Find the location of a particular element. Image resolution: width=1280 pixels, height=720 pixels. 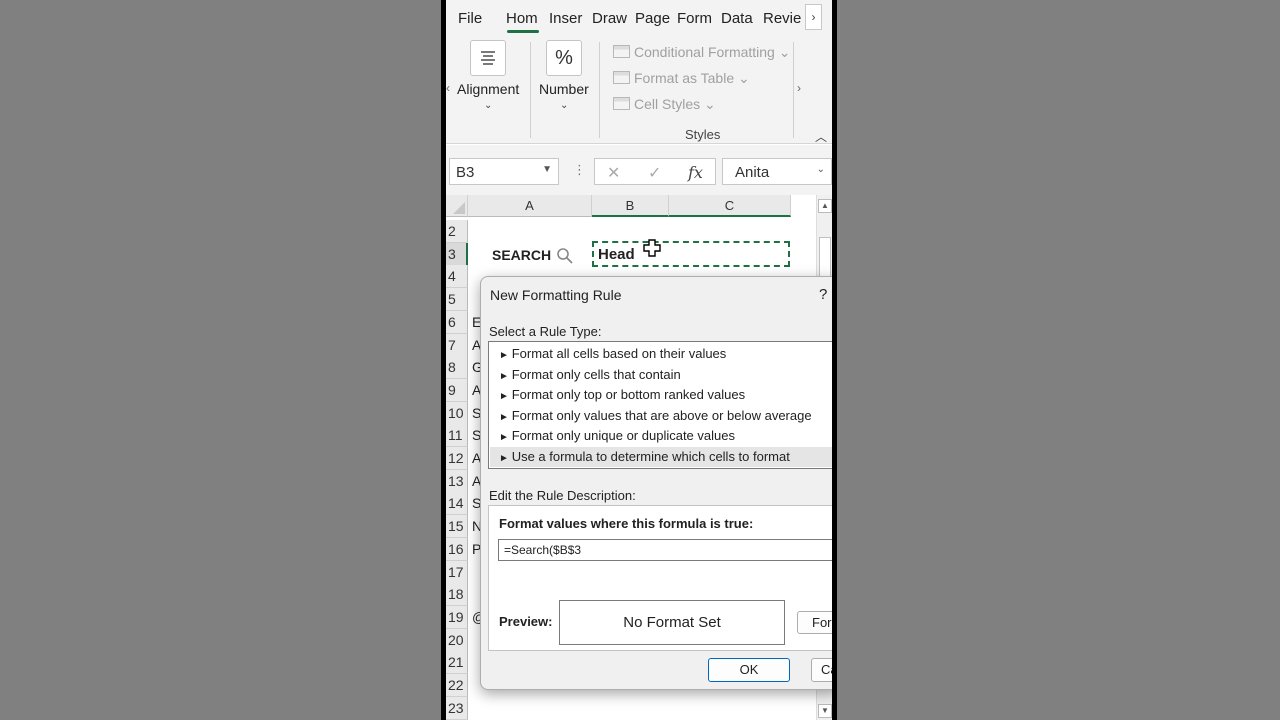

row-header: 9 is located at coordinates (457, 390).